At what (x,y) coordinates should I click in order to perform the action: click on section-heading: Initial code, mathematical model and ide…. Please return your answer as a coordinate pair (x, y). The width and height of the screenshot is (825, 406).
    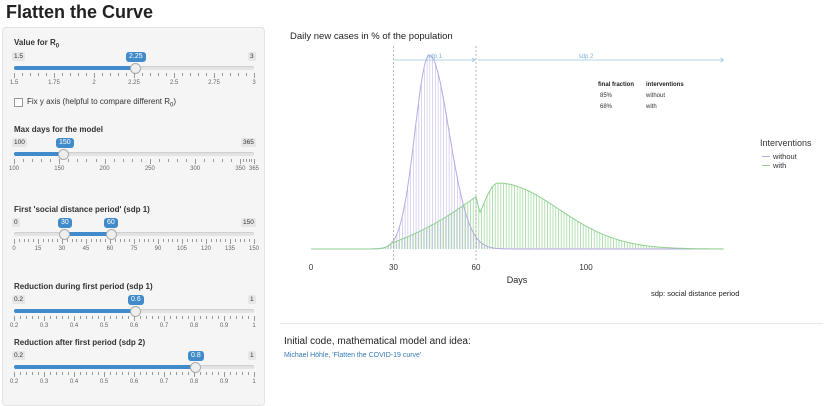
    Looking at the image, I should click on (377, 341).